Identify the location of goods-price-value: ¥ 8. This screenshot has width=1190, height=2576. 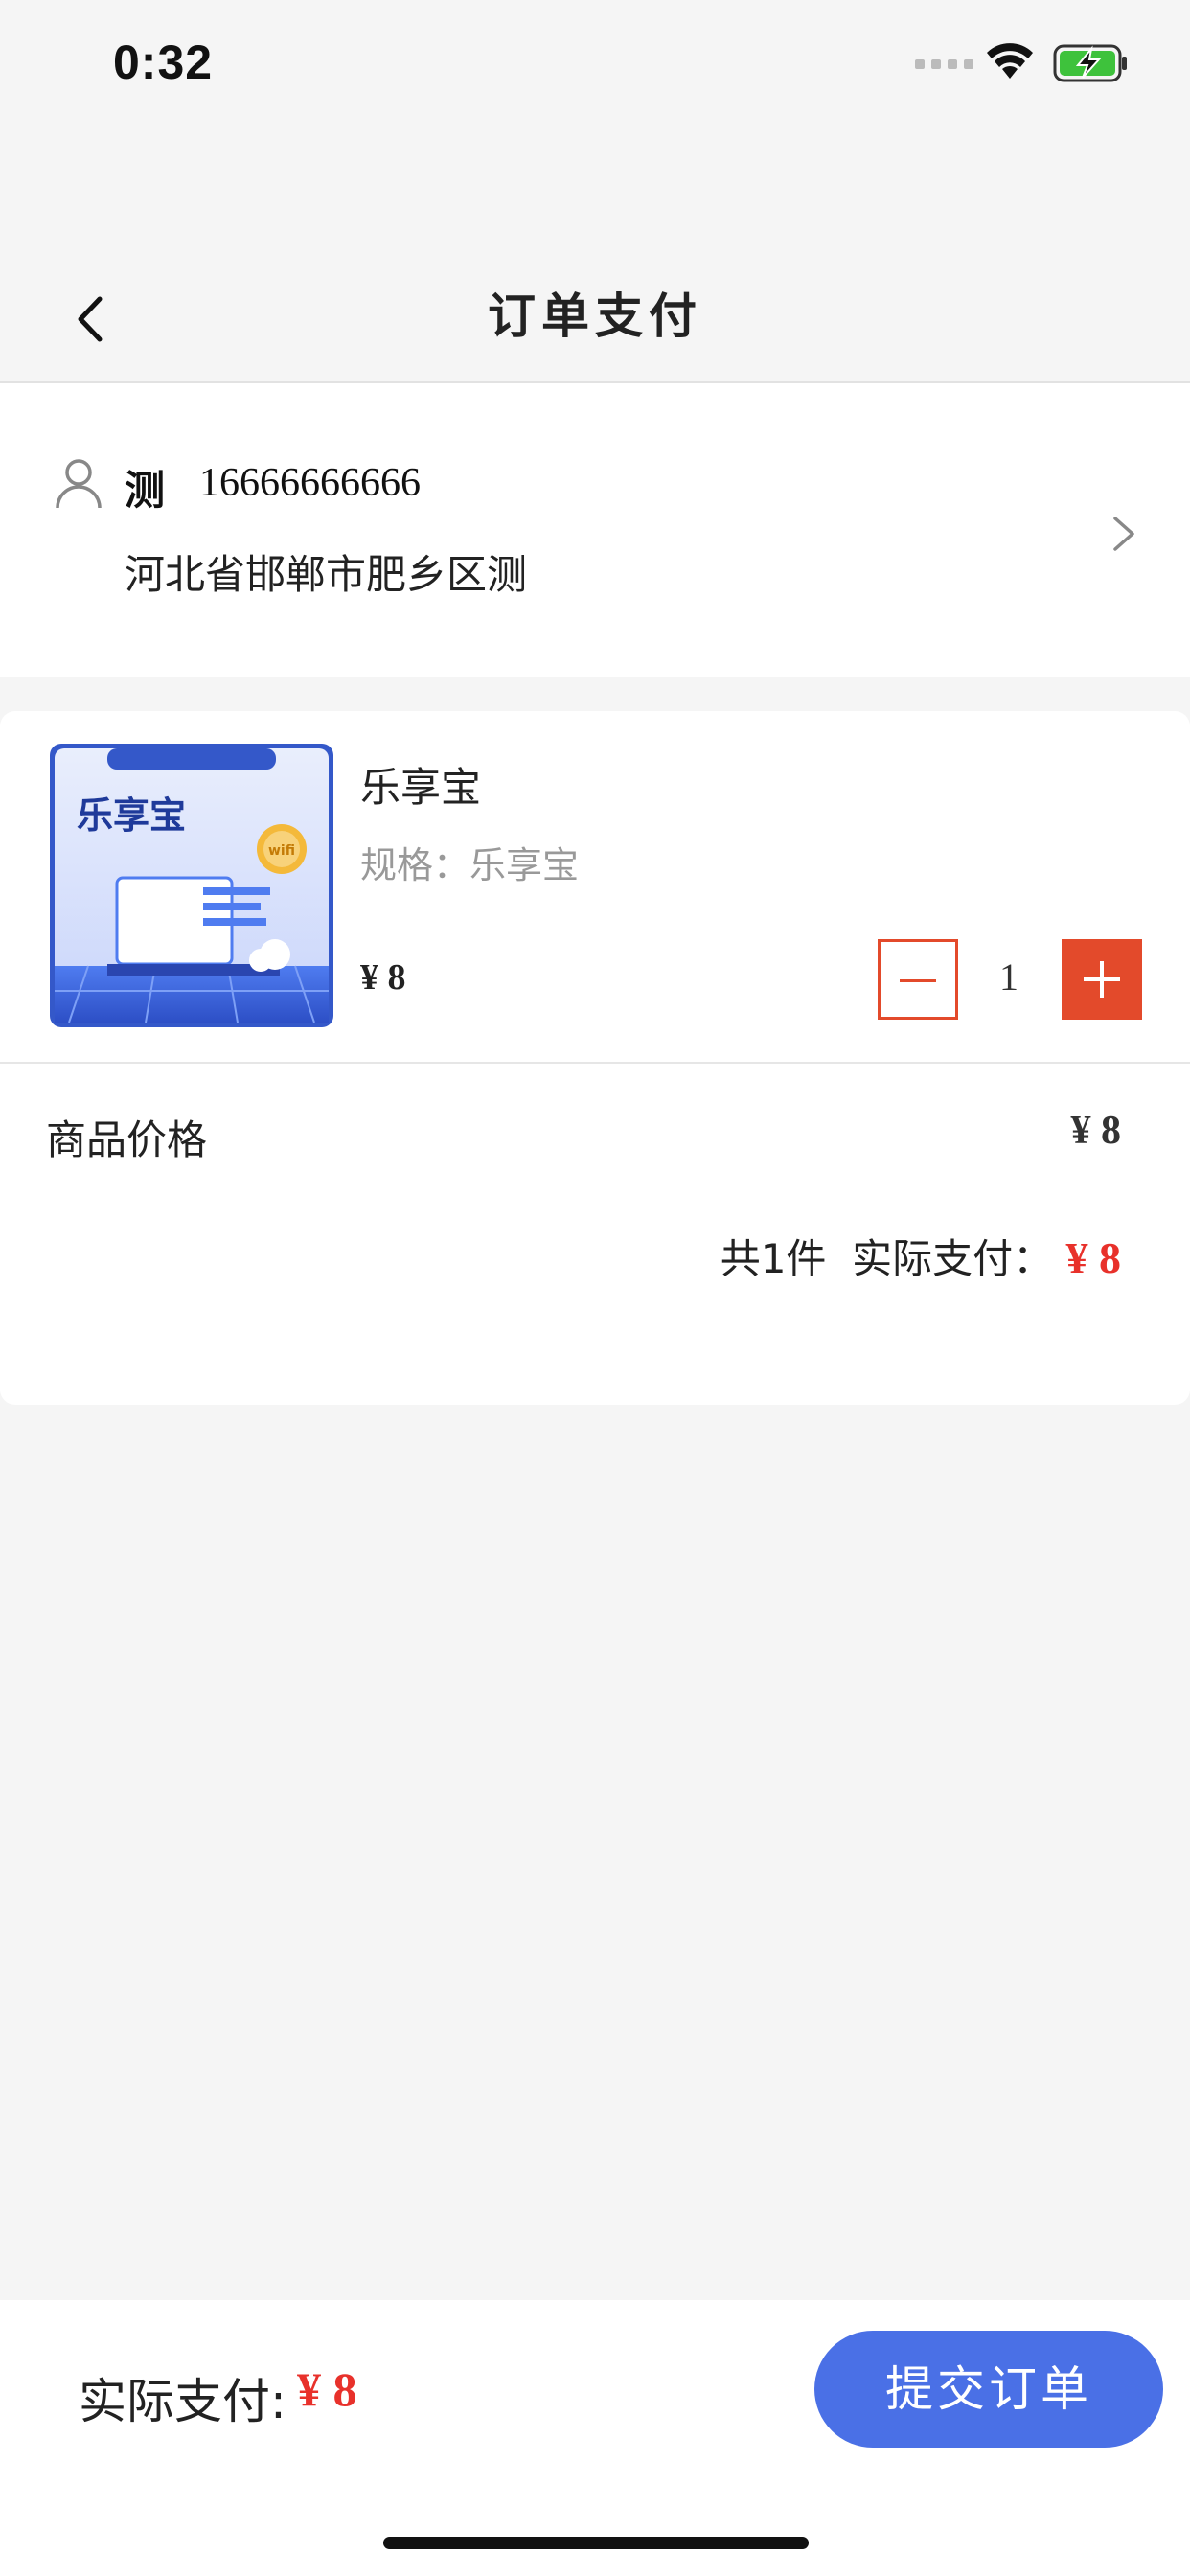
(1096, 1131).